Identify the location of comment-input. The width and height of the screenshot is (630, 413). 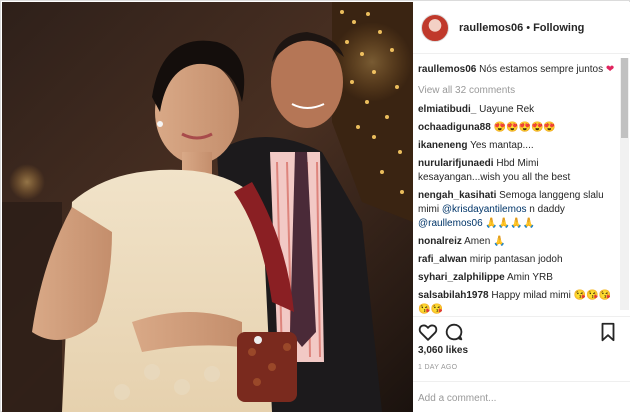
(518, 398).